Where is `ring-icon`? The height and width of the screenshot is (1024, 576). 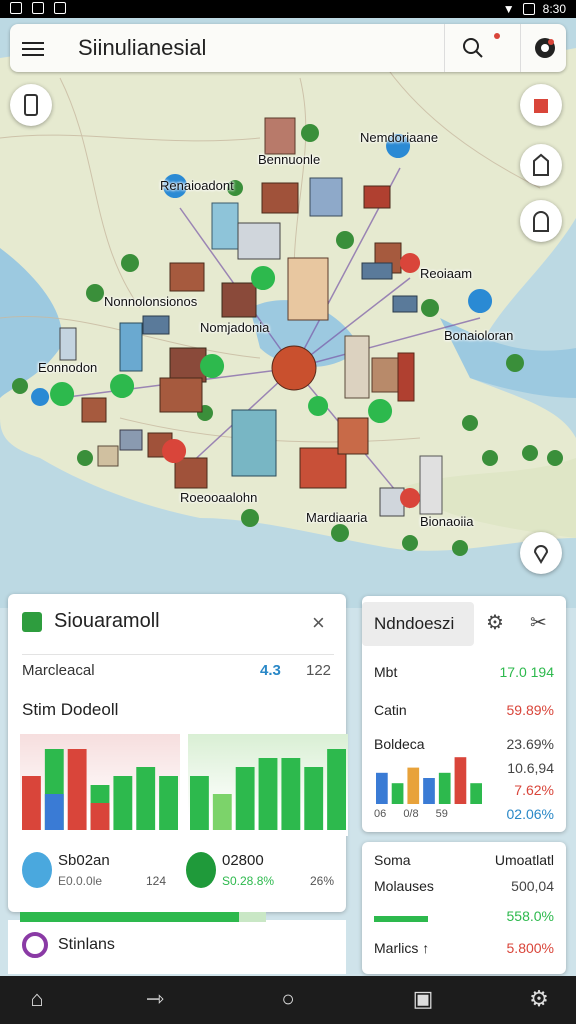 ring-icon is located at coordinates (35, 945).